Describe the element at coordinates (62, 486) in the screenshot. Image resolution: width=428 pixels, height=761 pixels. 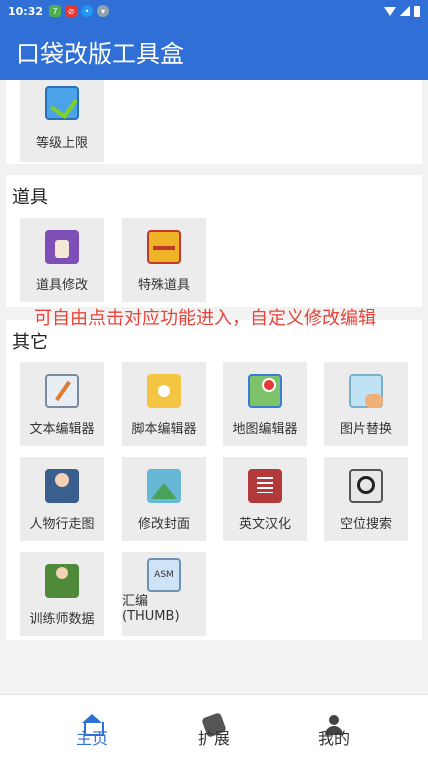
I see `character-sprite-icon` at that location.